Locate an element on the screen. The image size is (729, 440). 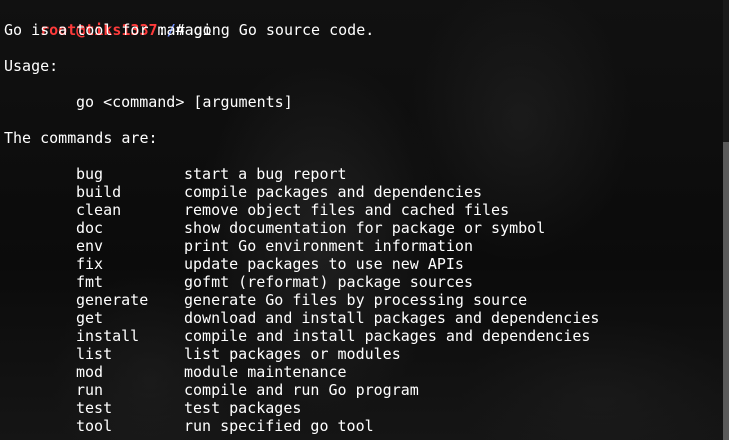
command-row: env print Go environment information is located at coordinates (354, 246).